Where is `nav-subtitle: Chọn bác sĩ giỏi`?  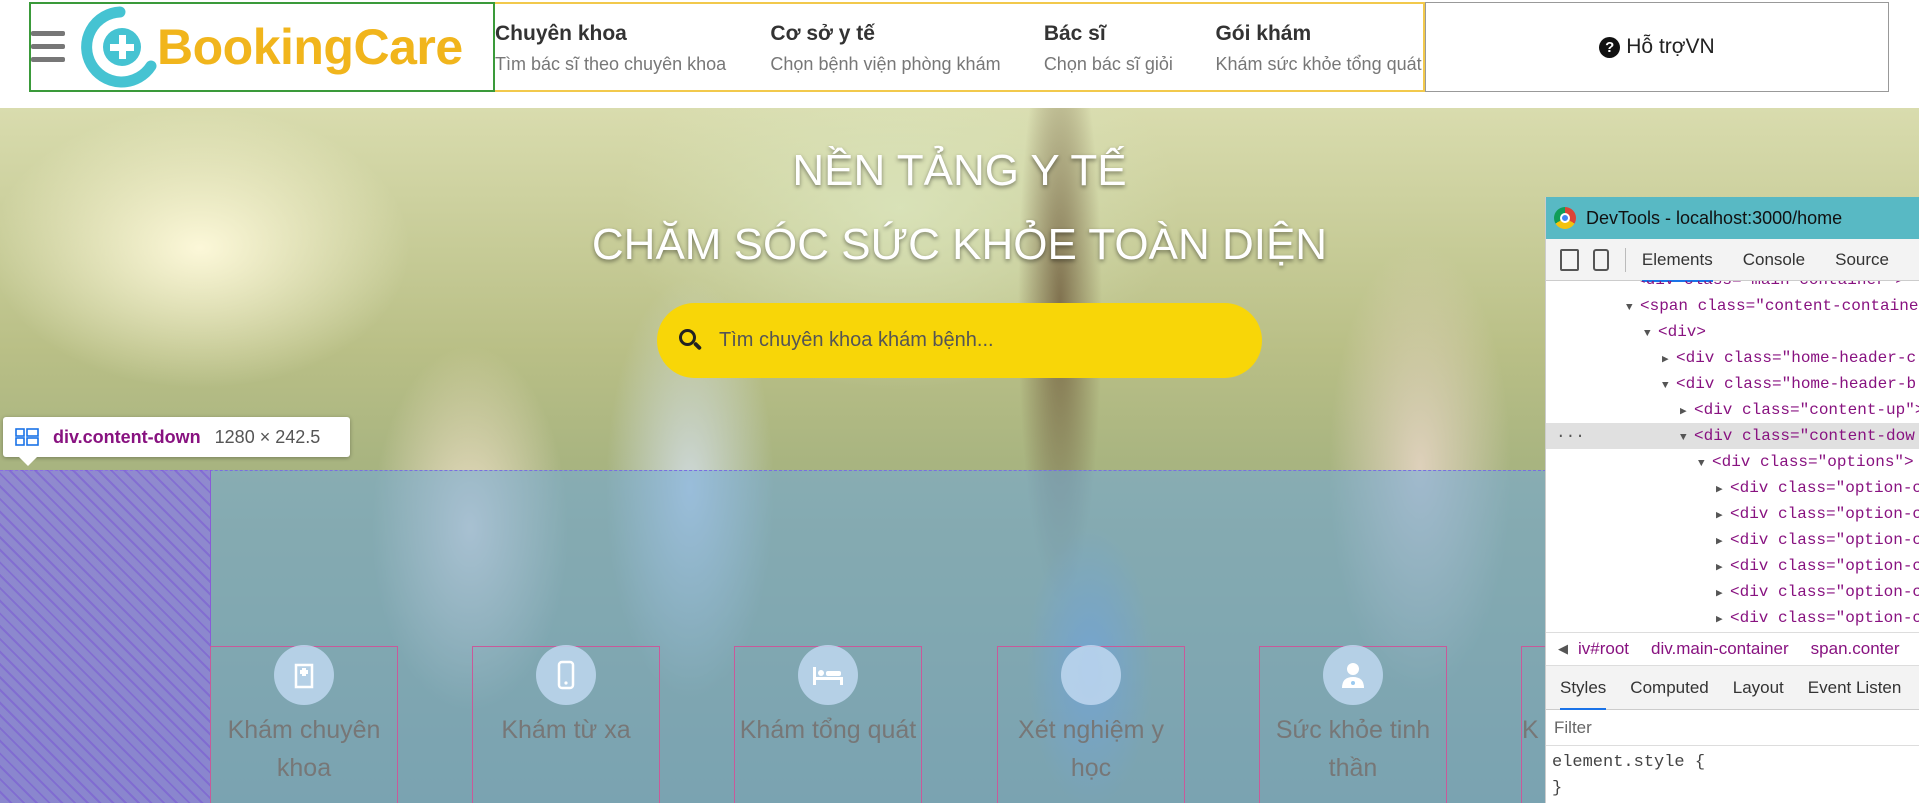 nav-subtitle: Chọn bác sĩ giỏi is located at coordinates (1108, 64).